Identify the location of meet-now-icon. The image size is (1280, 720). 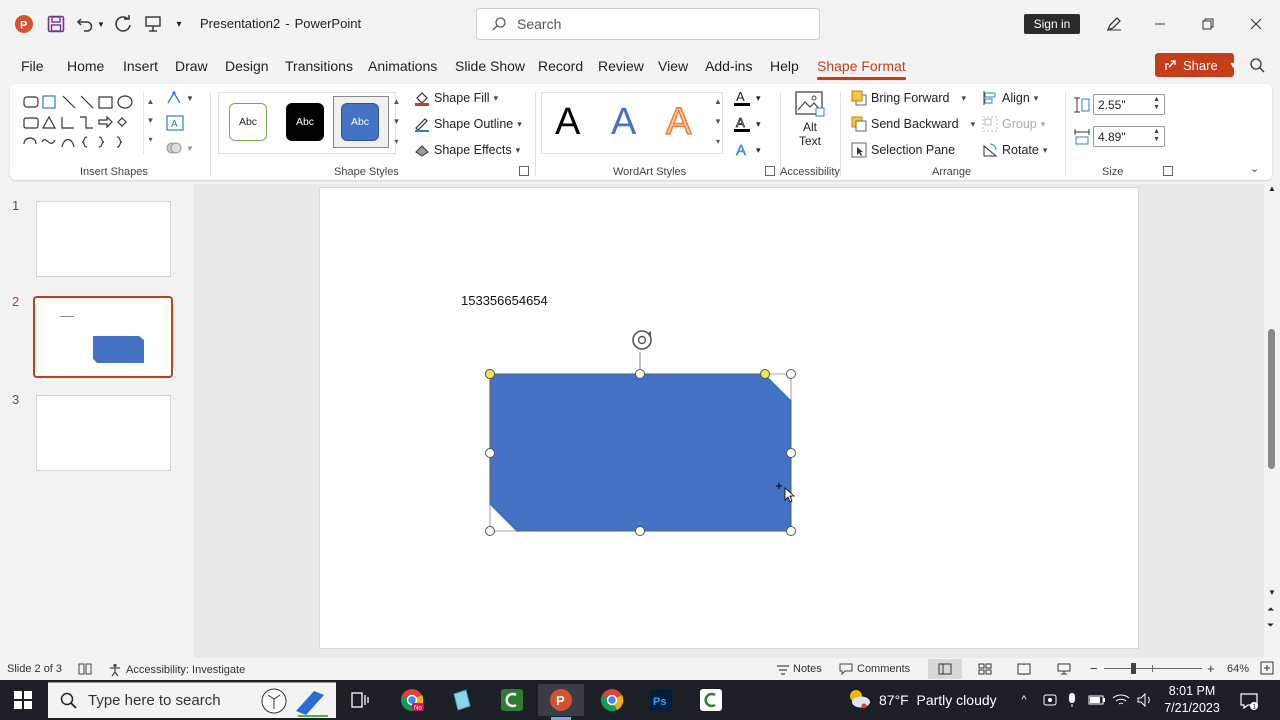
(1050, 700).